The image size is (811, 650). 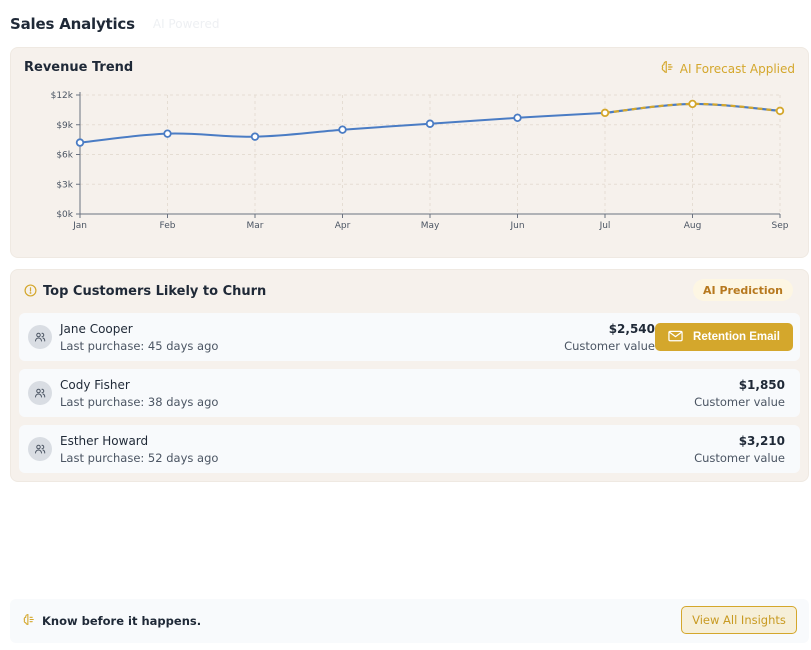 What do you see at coordinates (62, 96) in the screenshot?
I see `y-tick-label: $12k` at bounding box center [62, 96].